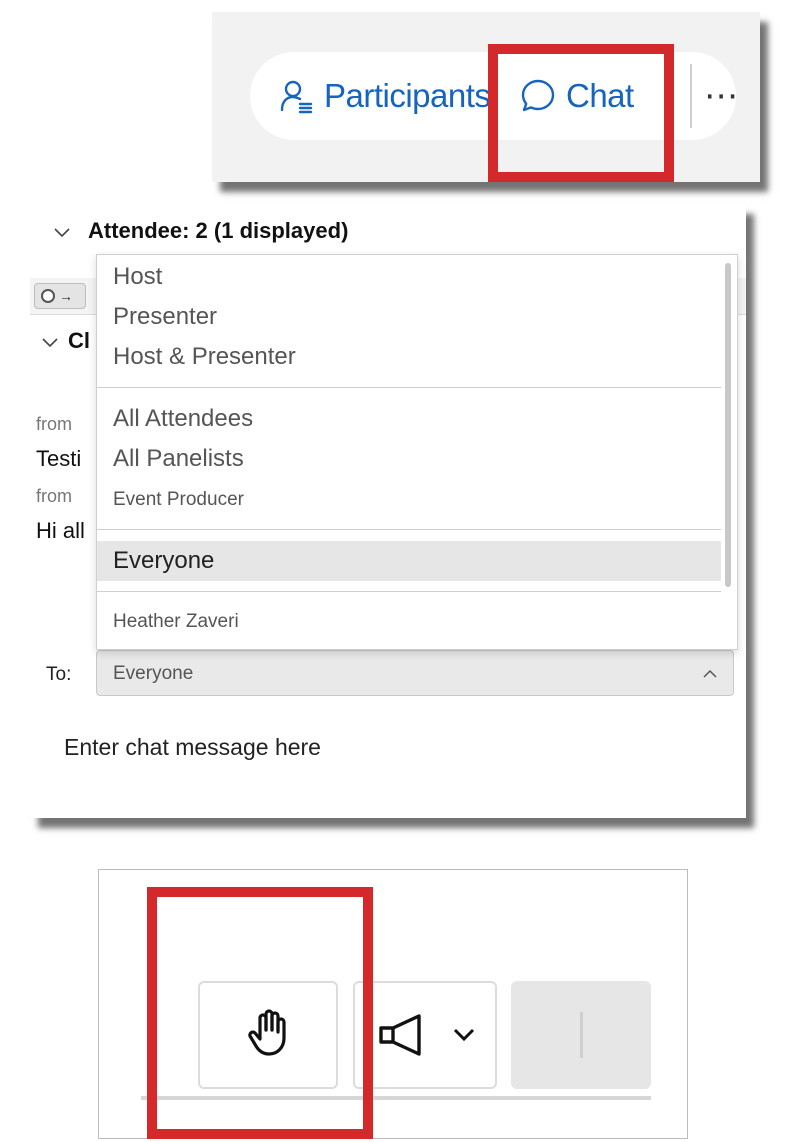 The image size is (800, 1142). What do you see at coordinates (66, 341) in the screenshot?
I see `chat-section-header: Cl` at bounding box center [66, 341].